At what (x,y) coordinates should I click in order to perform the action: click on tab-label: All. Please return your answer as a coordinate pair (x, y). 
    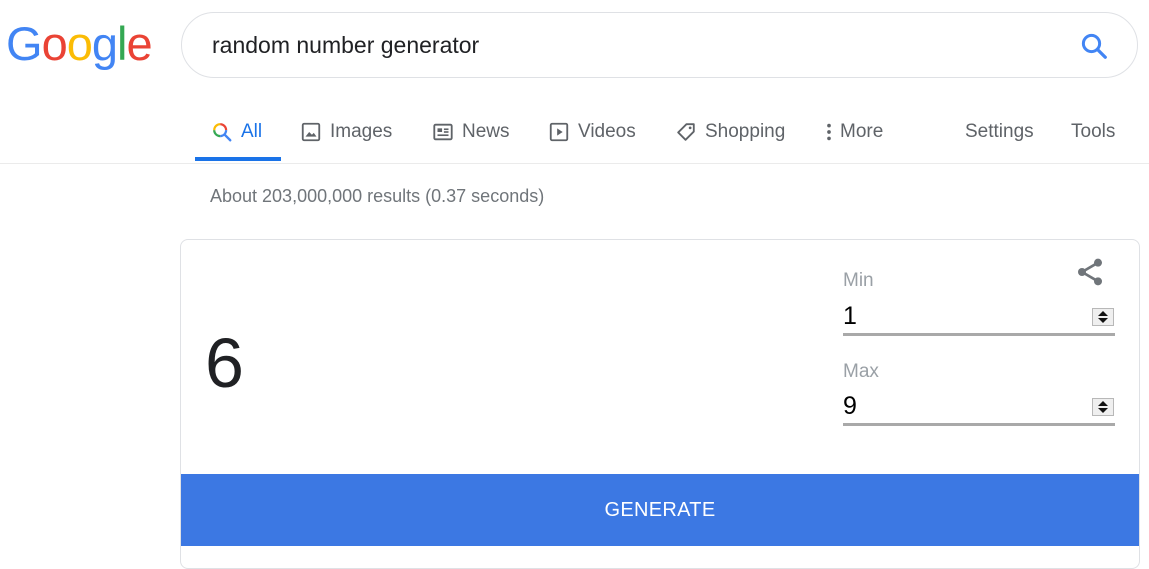
    Looking at the image, I should click on (252, 131).